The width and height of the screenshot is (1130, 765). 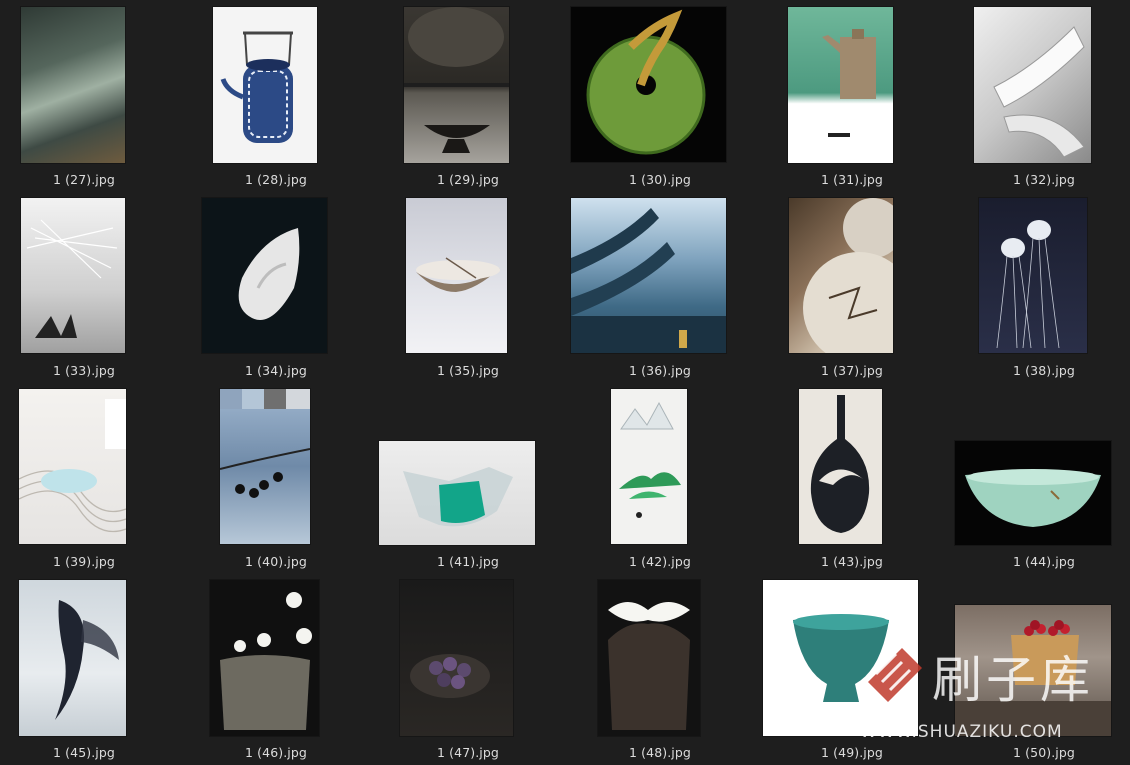 What do you see at coordinates (660, 370) in the screenshot?
I see `file-name: 1 (36).jpg` at bounding box center [660, 370].